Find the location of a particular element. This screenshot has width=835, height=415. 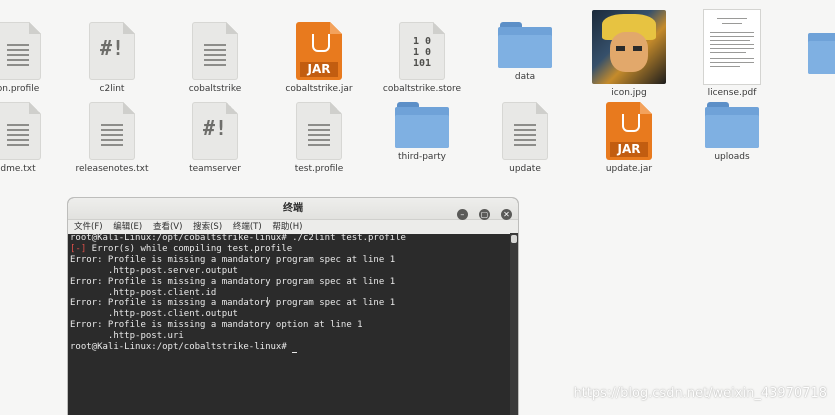

file-item: icon.jpg is located at coordinates (629, 54).